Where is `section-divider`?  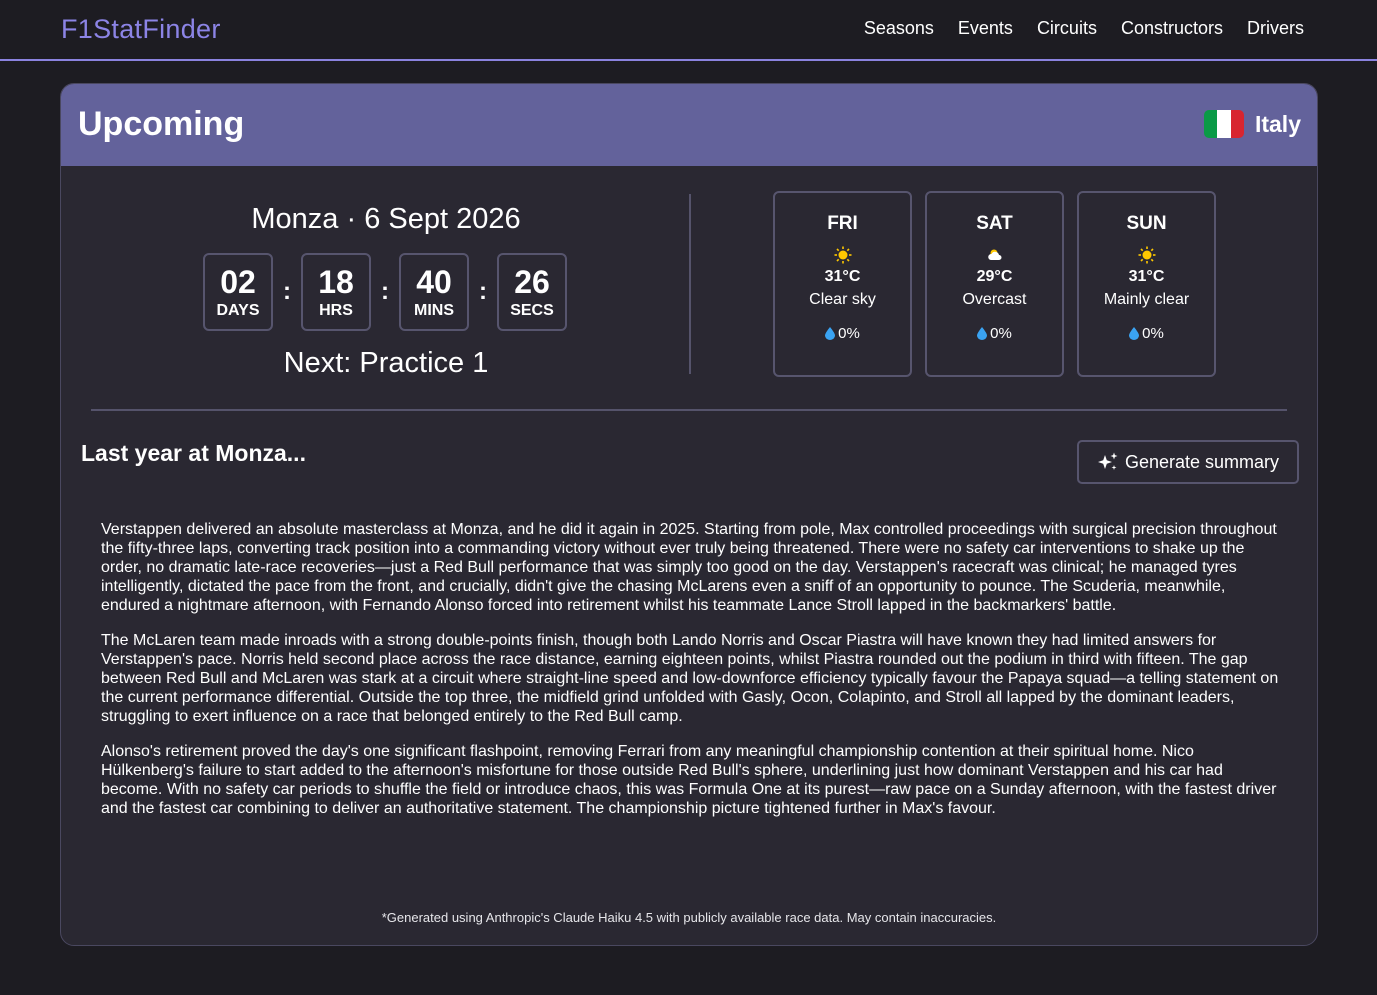 section-divider is located at coordinates (689, 410).